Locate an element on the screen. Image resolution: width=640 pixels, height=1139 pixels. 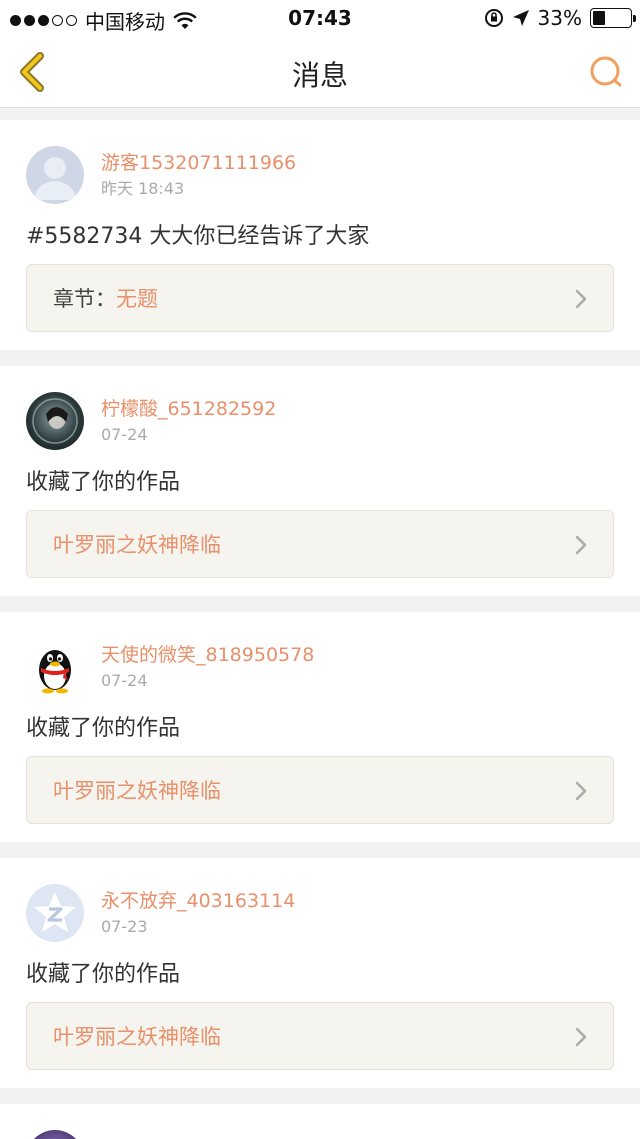
search-button is located at coordinates (606, 72).